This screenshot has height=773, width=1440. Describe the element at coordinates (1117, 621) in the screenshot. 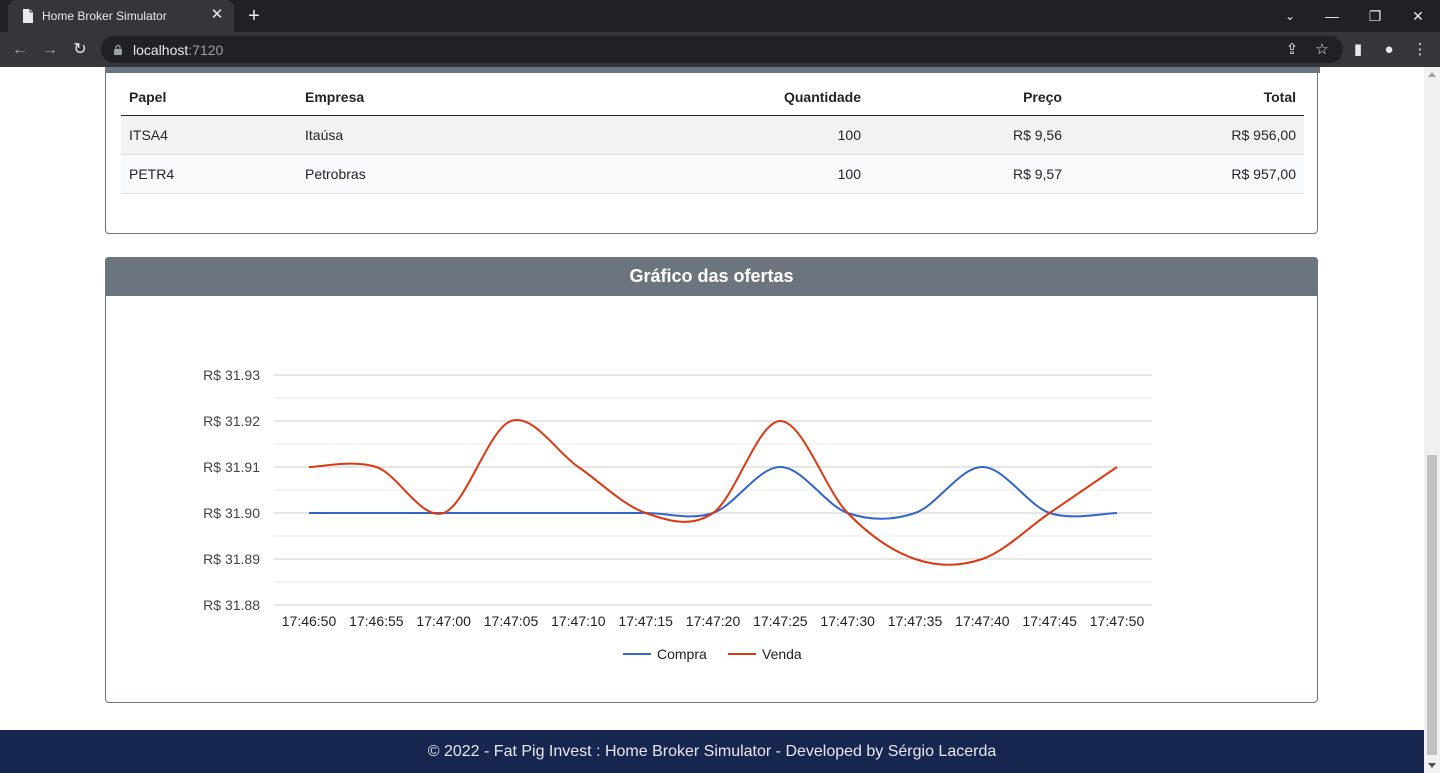

I see `x-tick-label: 17:47:50` at that location.